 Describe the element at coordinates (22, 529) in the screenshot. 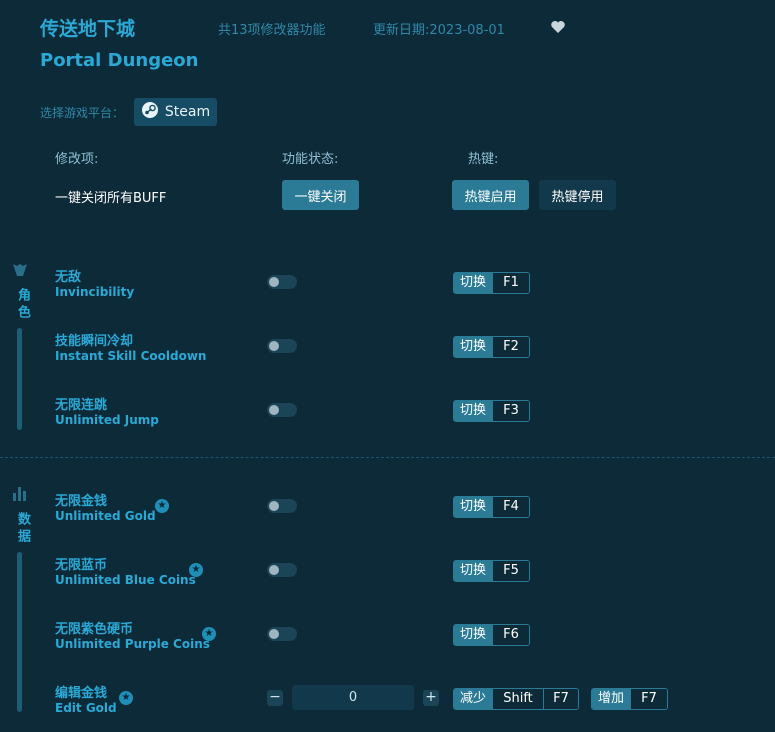

I see `category-label-data: 数据` at that location.